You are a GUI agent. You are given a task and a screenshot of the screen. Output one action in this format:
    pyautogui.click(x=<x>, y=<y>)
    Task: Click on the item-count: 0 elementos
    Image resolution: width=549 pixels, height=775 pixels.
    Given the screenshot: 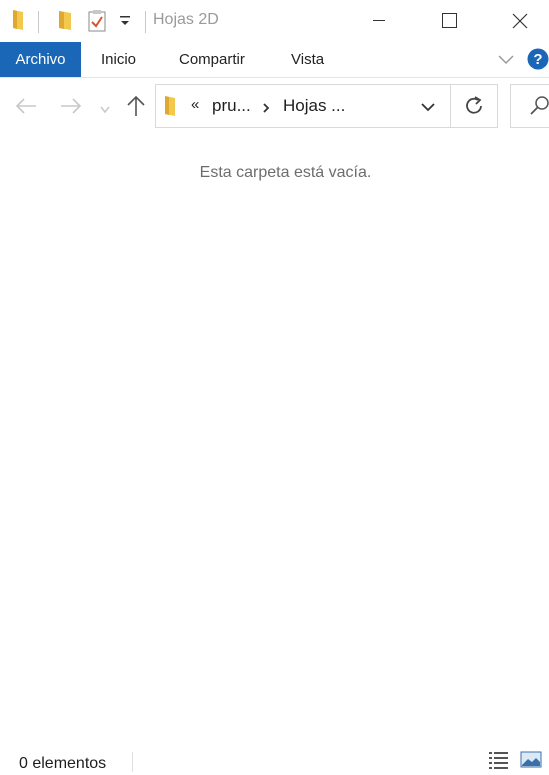 What is the action you would take?
    pyautogui.click(x=63, y=763)
    